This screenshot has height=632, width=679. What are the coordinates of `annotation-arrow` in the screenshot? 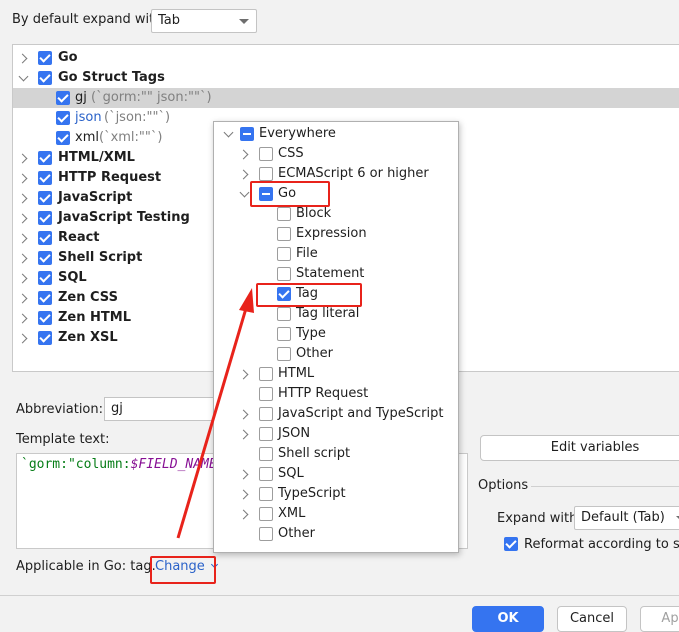 It's located at (215, 413).